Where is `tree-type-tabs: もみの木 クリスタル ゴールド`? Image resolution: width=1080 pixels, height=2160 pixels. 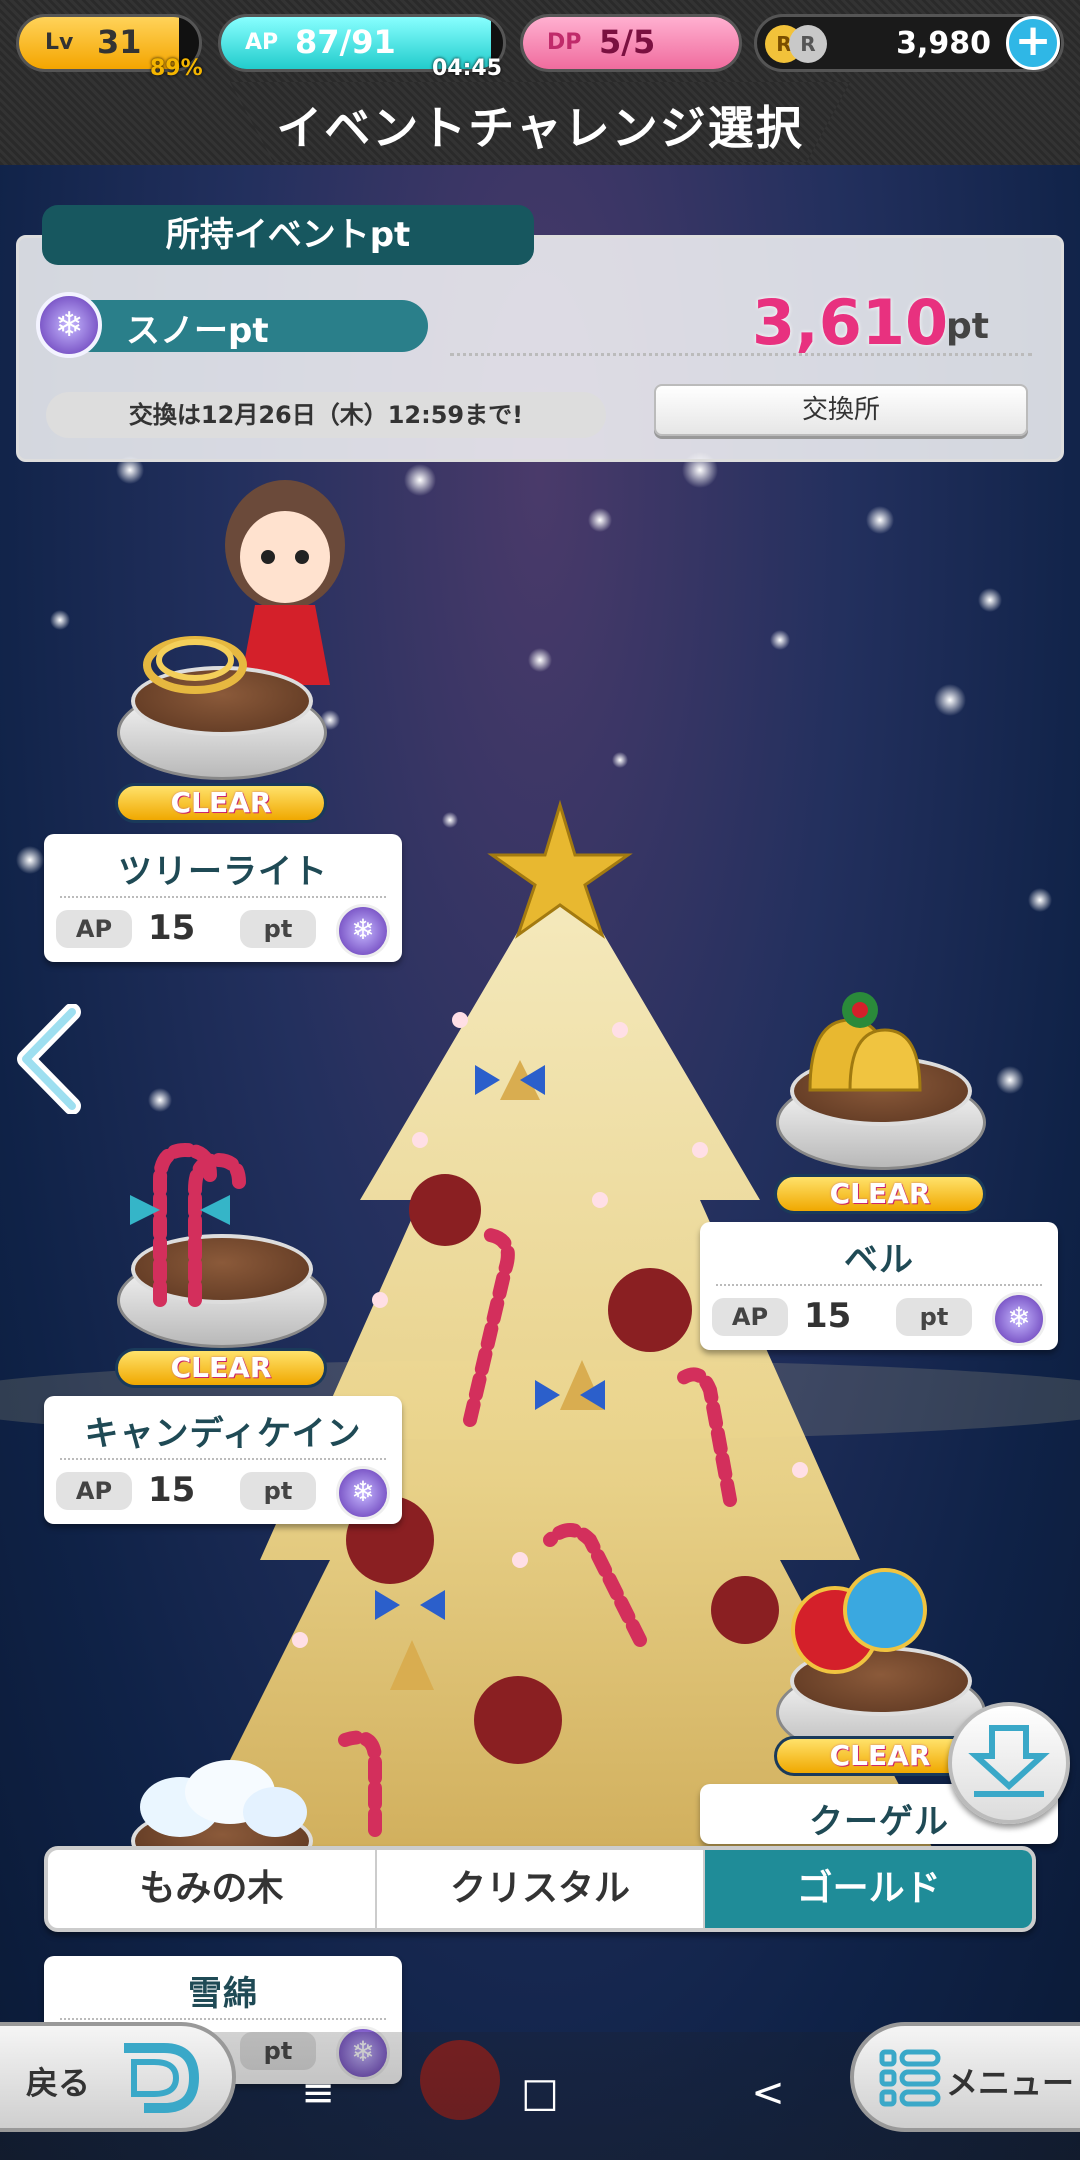
tree-type-tabs: もみの木 クリスタル ゴールド is located at coordinates (540, 1889).